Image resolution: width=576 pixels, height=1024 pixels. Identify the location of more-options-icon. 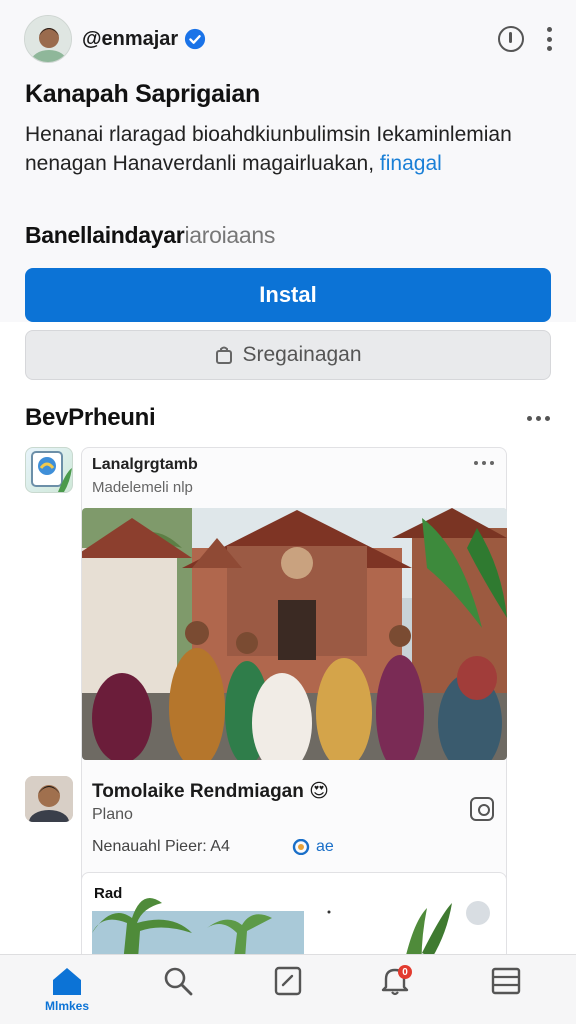
(549, 39).